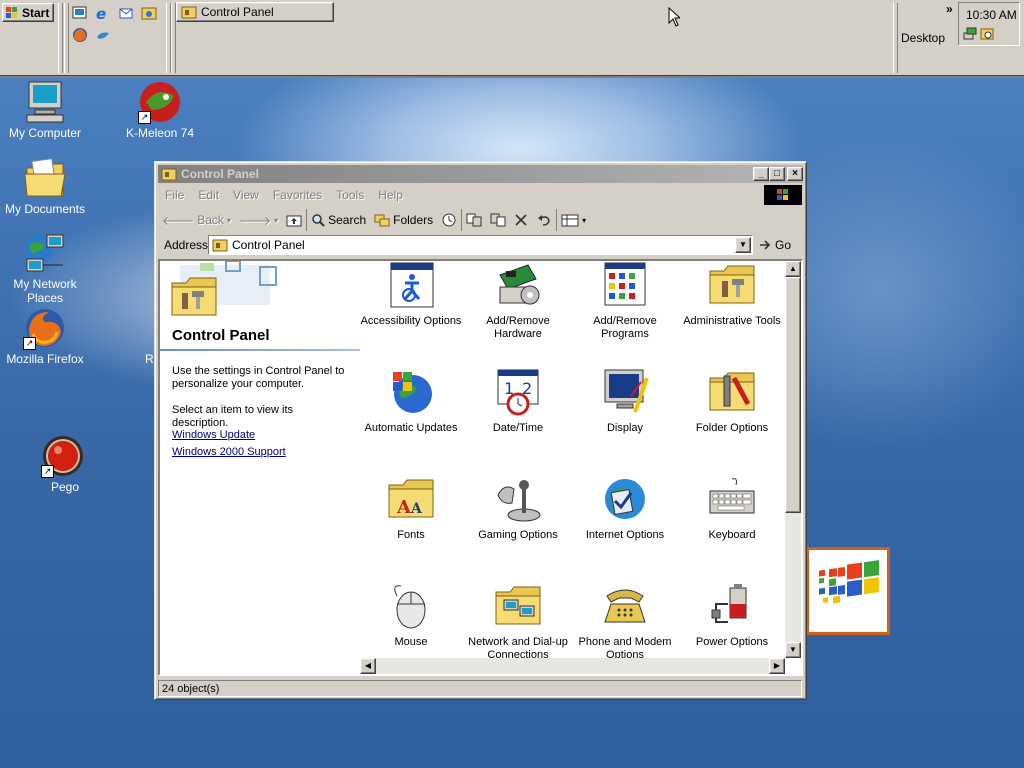 The image size is (1024, 768). What do you see at coordinates (518, 401) in the screenshot?
I see `item-date-time: 12 Date/Time` at bounding box center [518, 401].